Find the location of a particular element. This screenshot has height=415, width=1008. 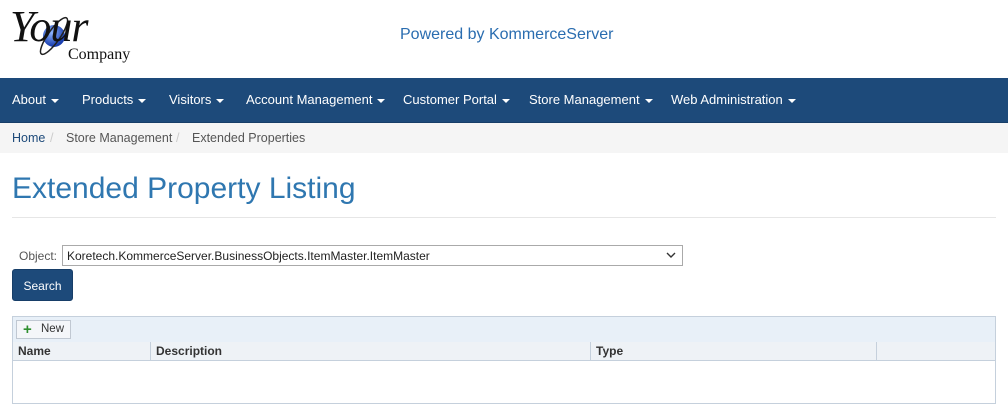

breadcrumb-home: Home is located at coordinates (28, 138).